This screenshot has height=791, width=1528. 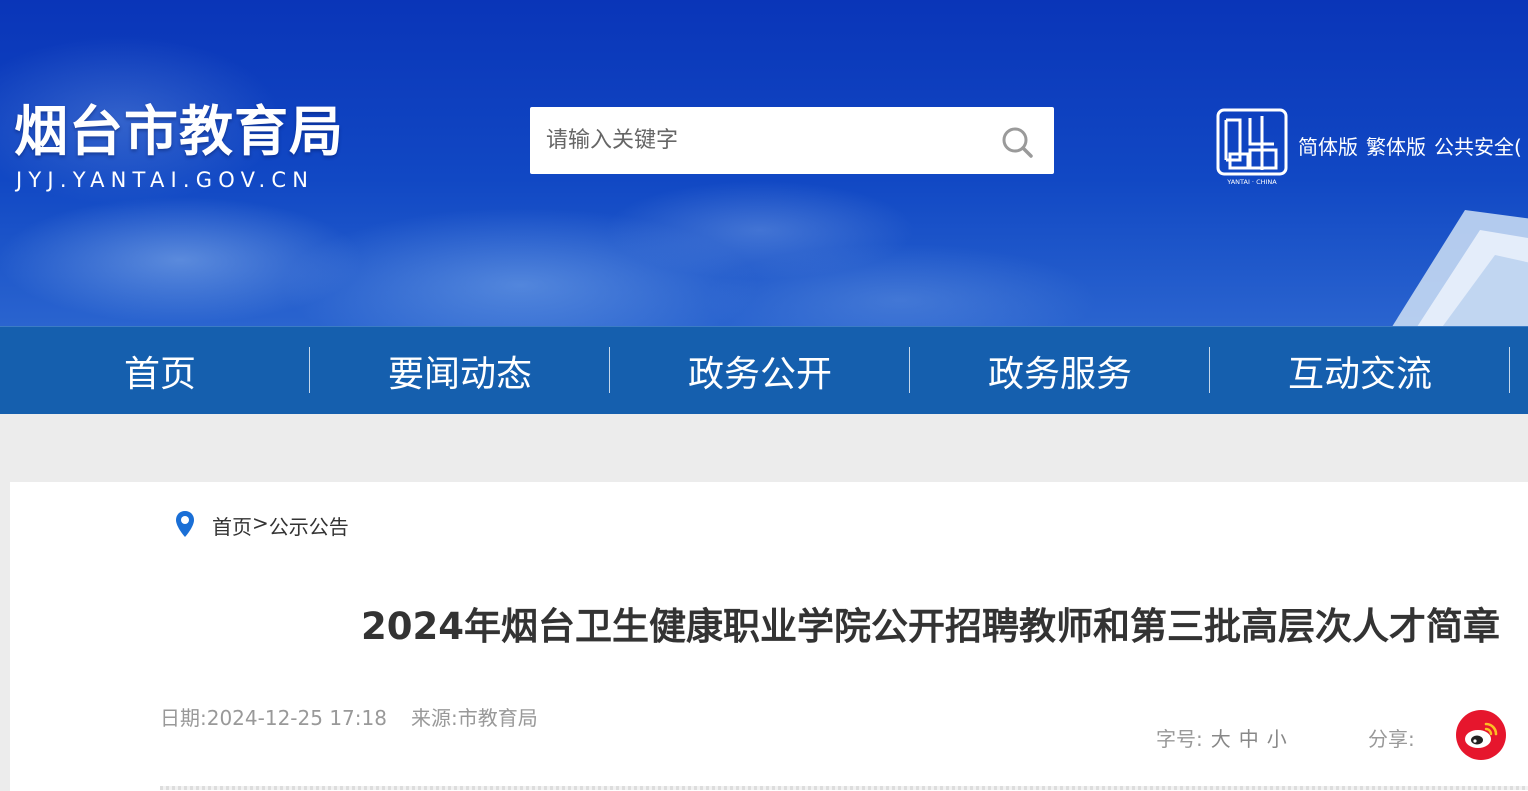 I want to click on language-links: 简体版 繁体版 公共安全(, so click(x=1410, y=145).